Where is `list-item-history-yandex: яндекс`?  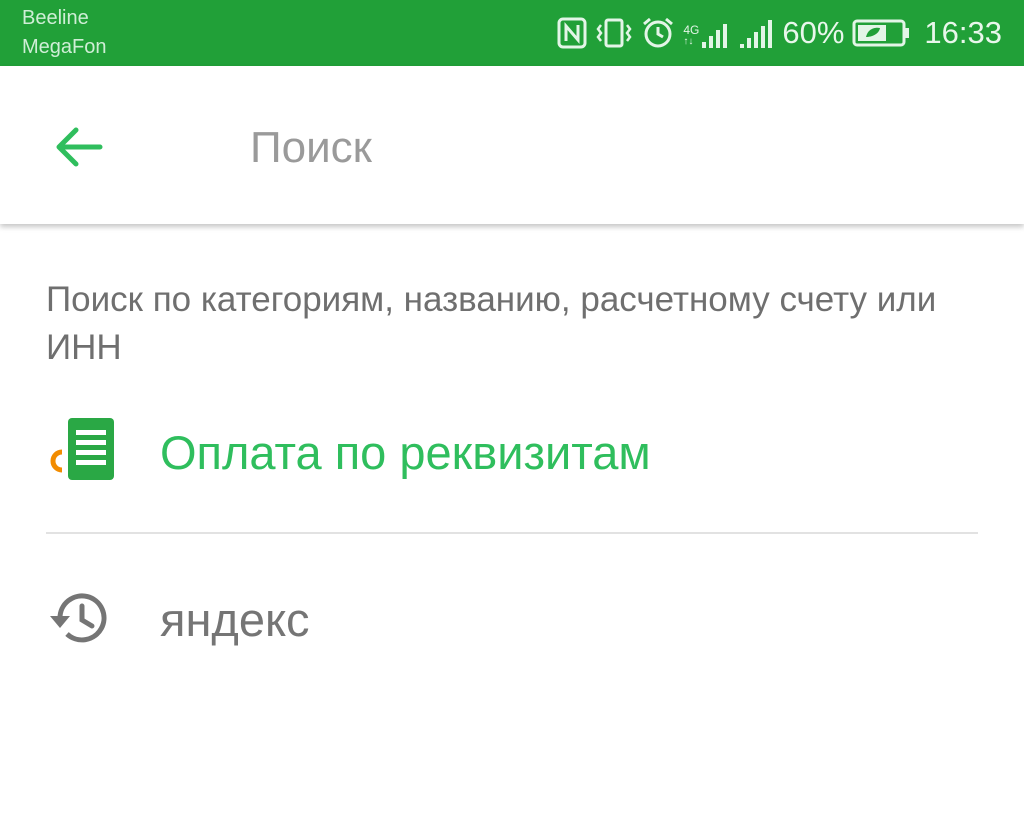 list-item-history-yandex: яндекс is located at coordinates (512, 615).